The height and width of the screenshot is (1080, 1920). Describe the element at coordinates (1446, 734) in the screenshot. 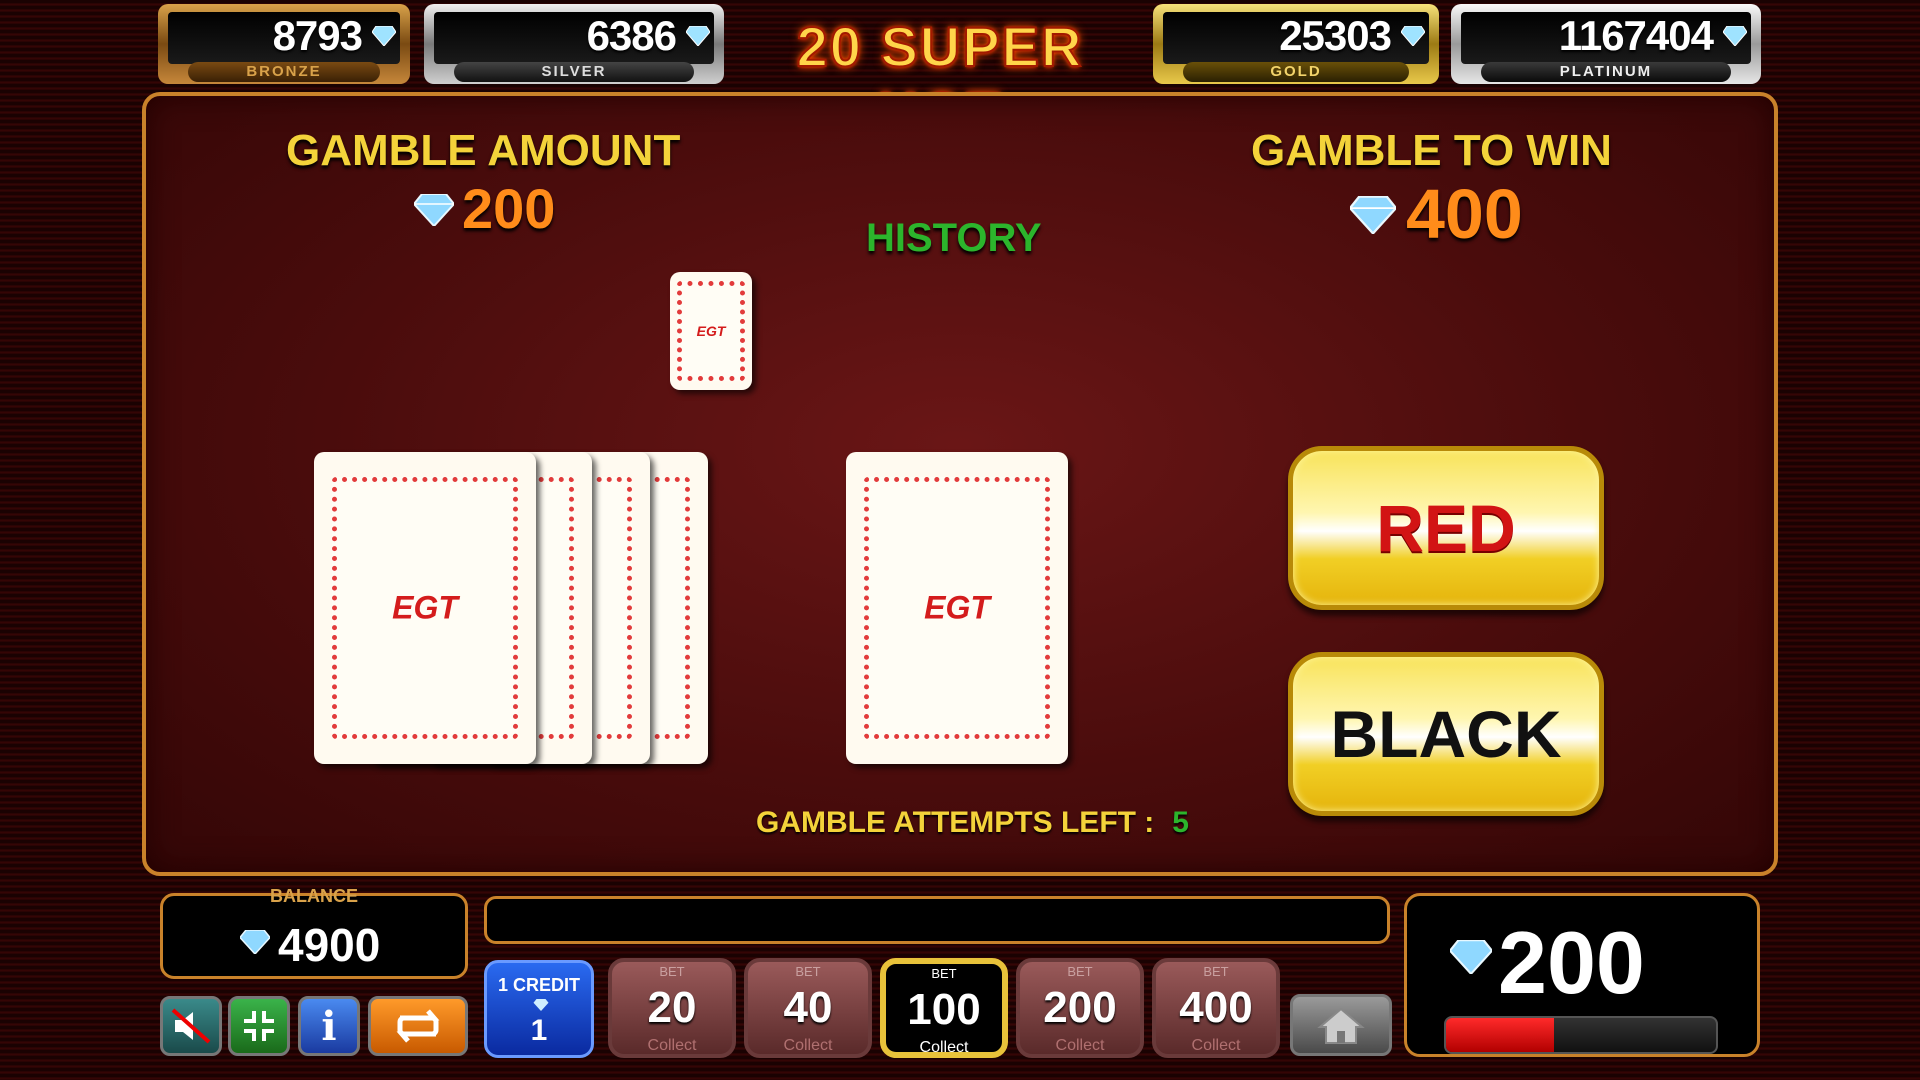

I see `black-button: BLACK` at that location.